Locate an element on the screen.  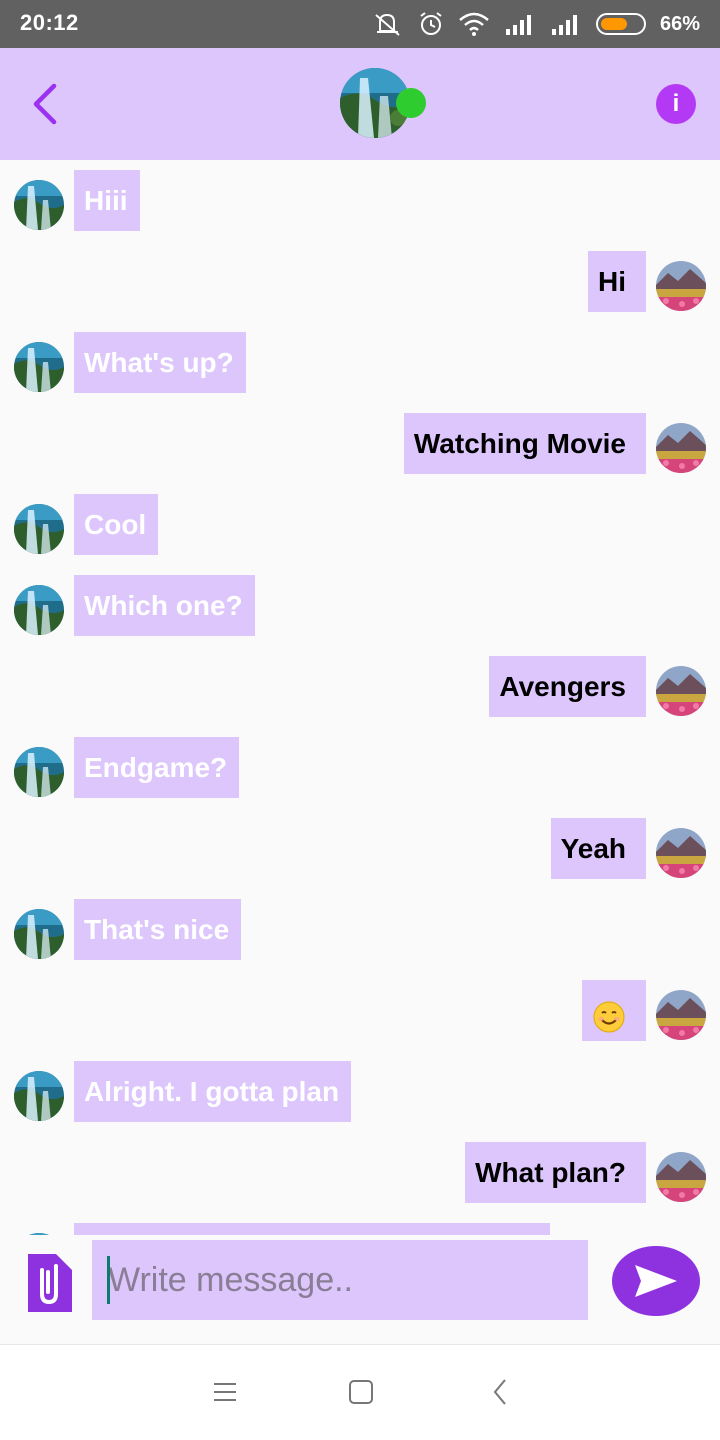
composer-bar is located at coordinates (360, 1290).